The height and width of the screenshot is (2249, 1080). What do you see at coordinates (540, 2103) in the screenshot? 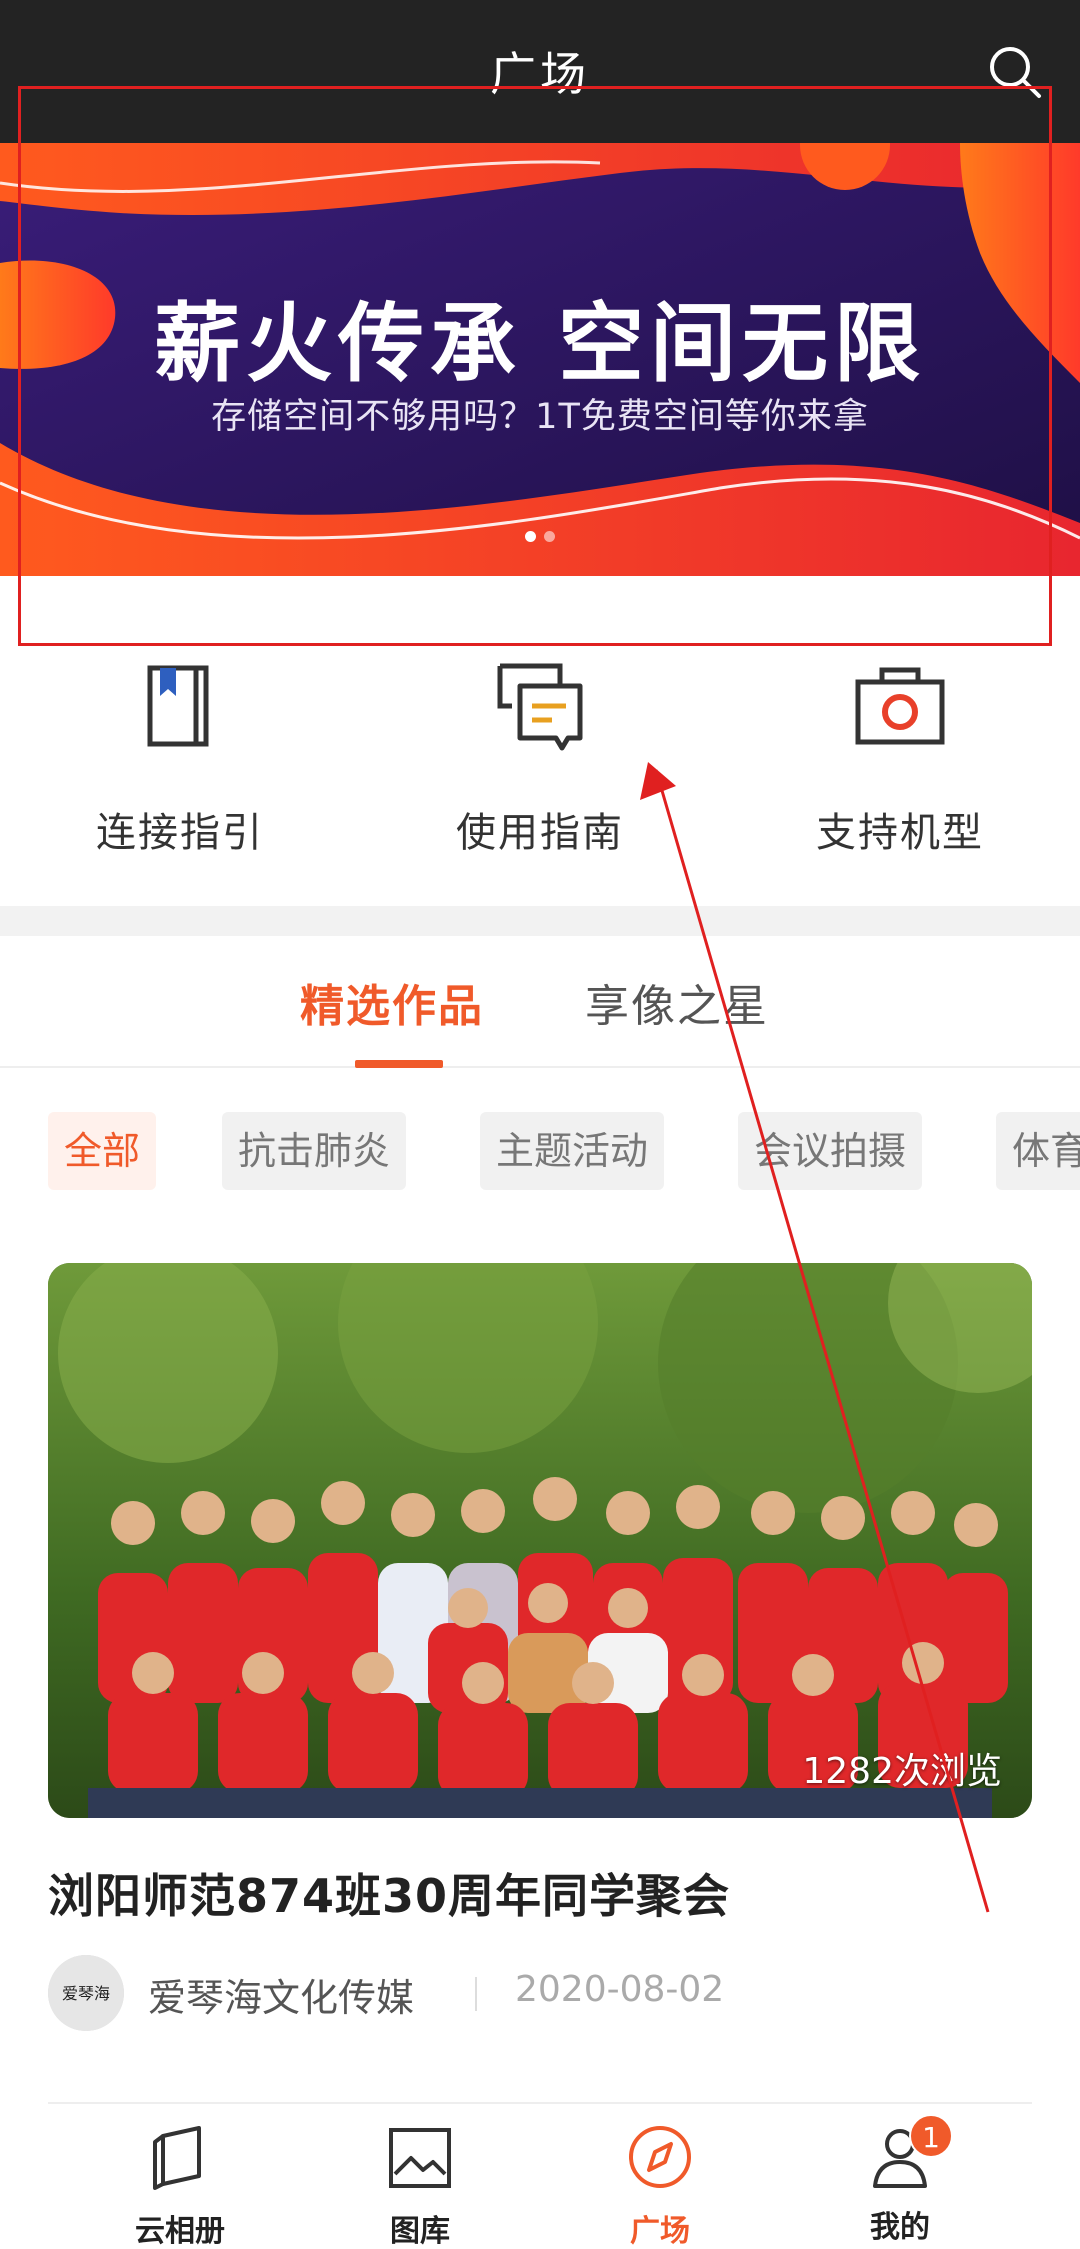
I see `card-divider` at bounding box center [540, 2103].